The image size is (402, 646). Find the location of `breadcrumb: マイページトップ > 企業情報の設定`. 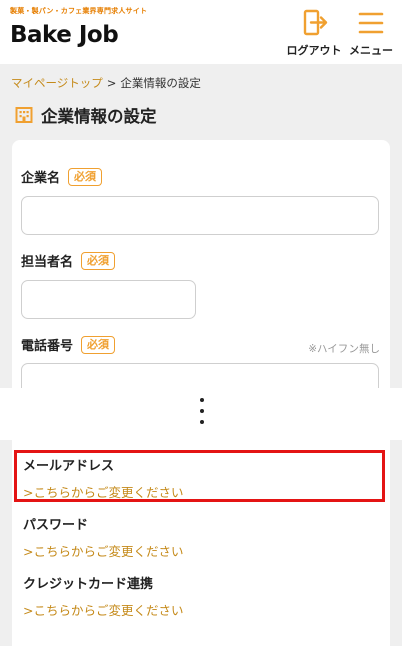

breadcrumb: マイページトップ > 企業情報の設定 is located at coordinates (106, 83).